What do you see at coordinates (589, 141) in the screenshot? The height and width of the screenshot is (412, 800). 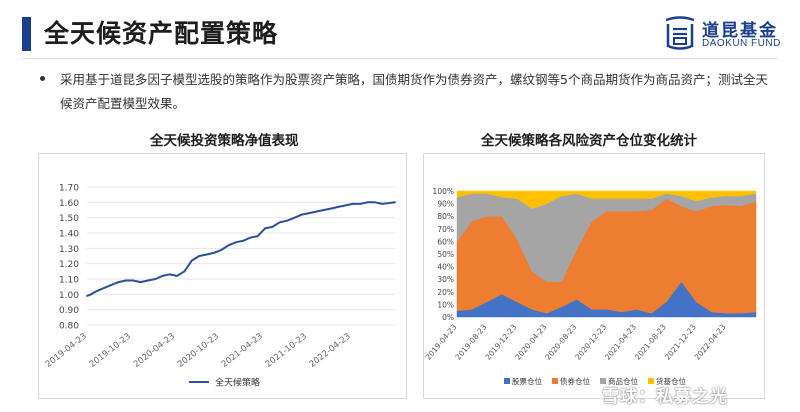 I see `position-chart-title: 全天候策略各风险资产仓位变化统计` at bounding box center [589, 141].